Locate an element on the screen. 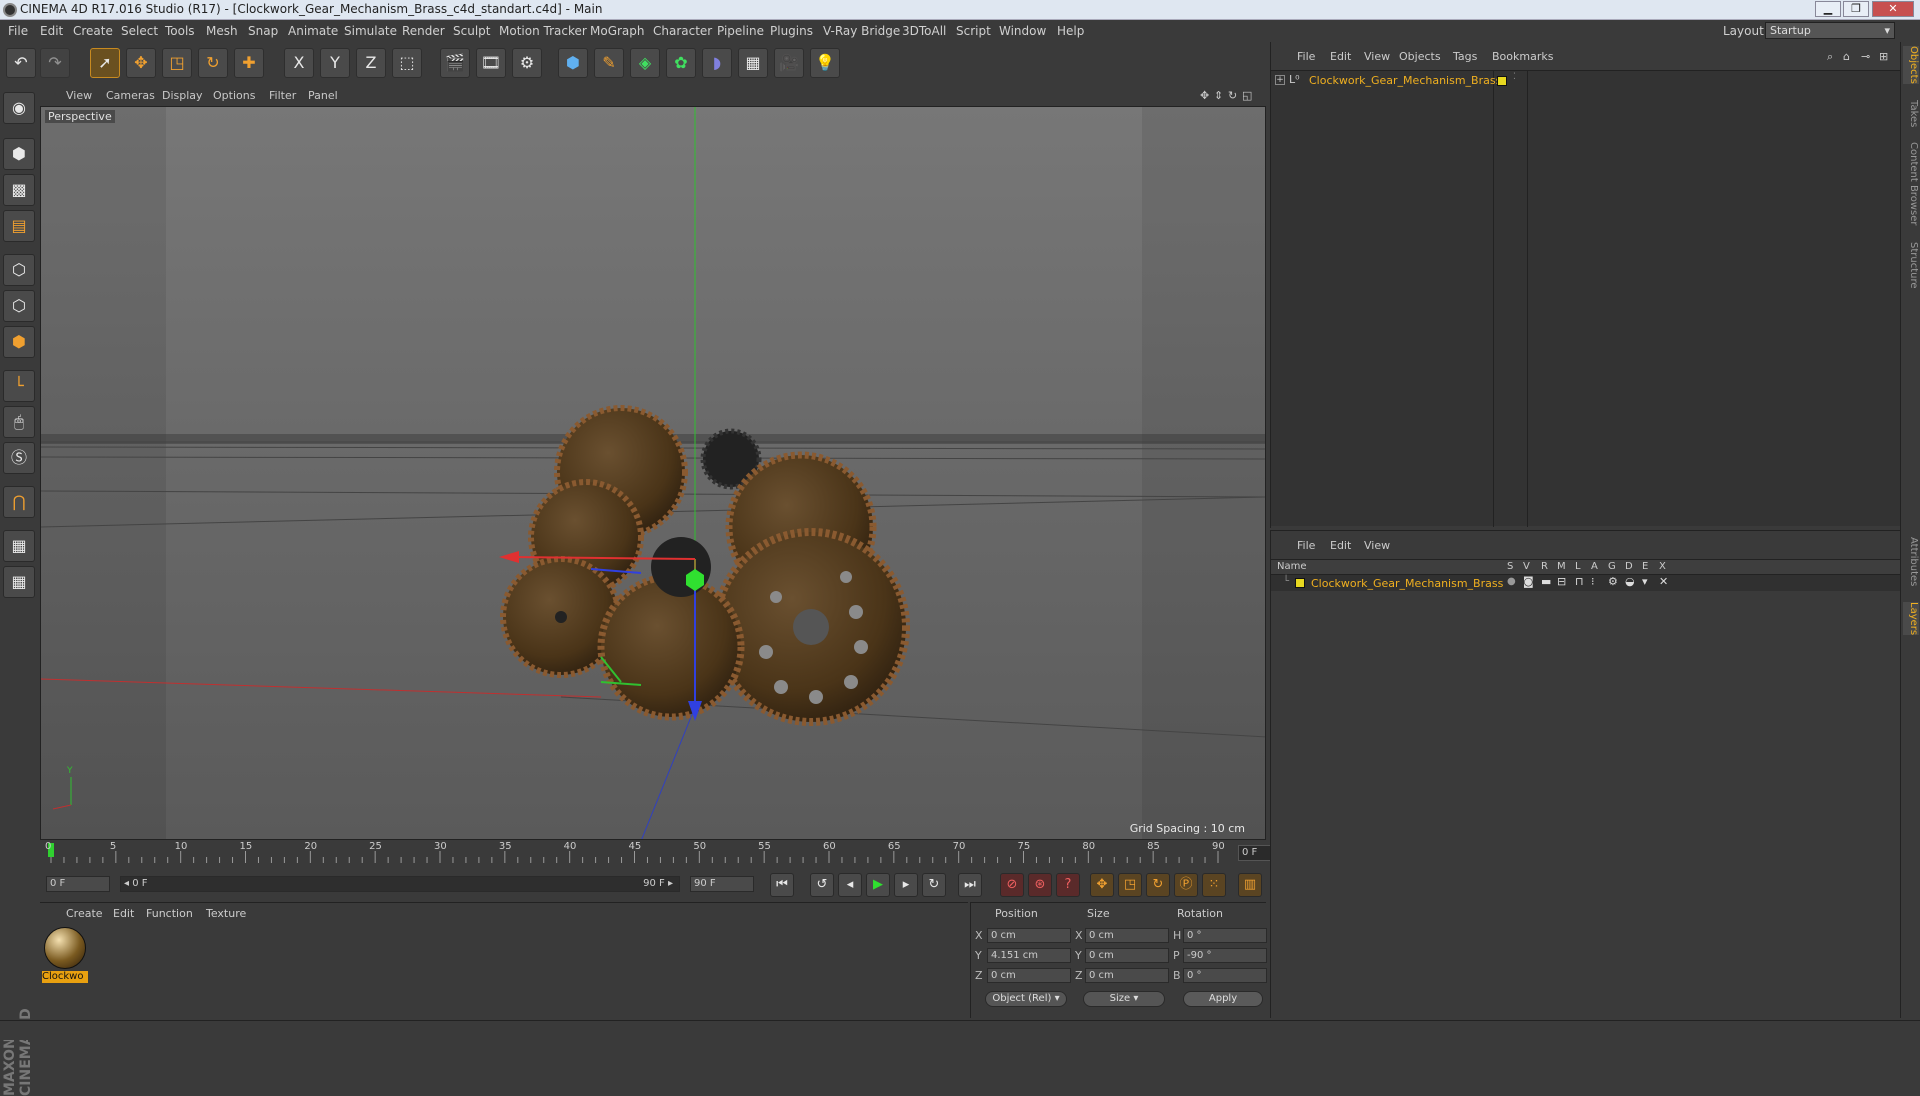 The height and width of the screenshot is (1096, 1920). next-frame-button: ▸ is located at coordinates (906, 885).